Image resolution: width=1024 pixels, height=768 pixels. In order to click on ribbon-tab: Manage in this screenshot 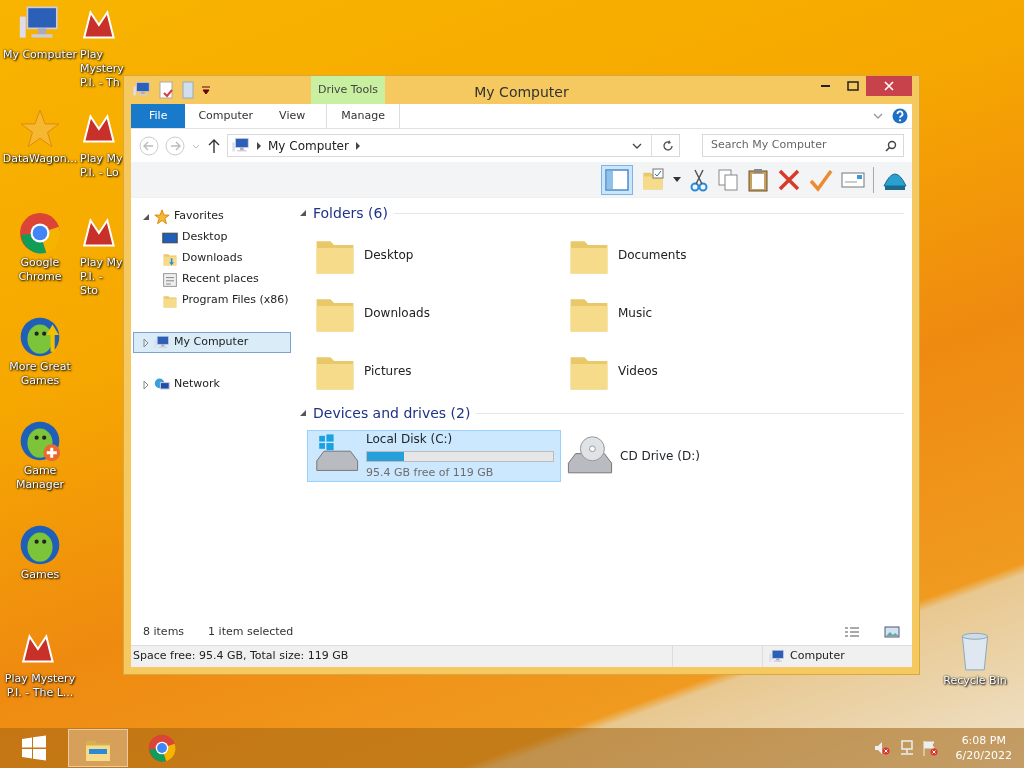, I will do `click(363, 116)`.